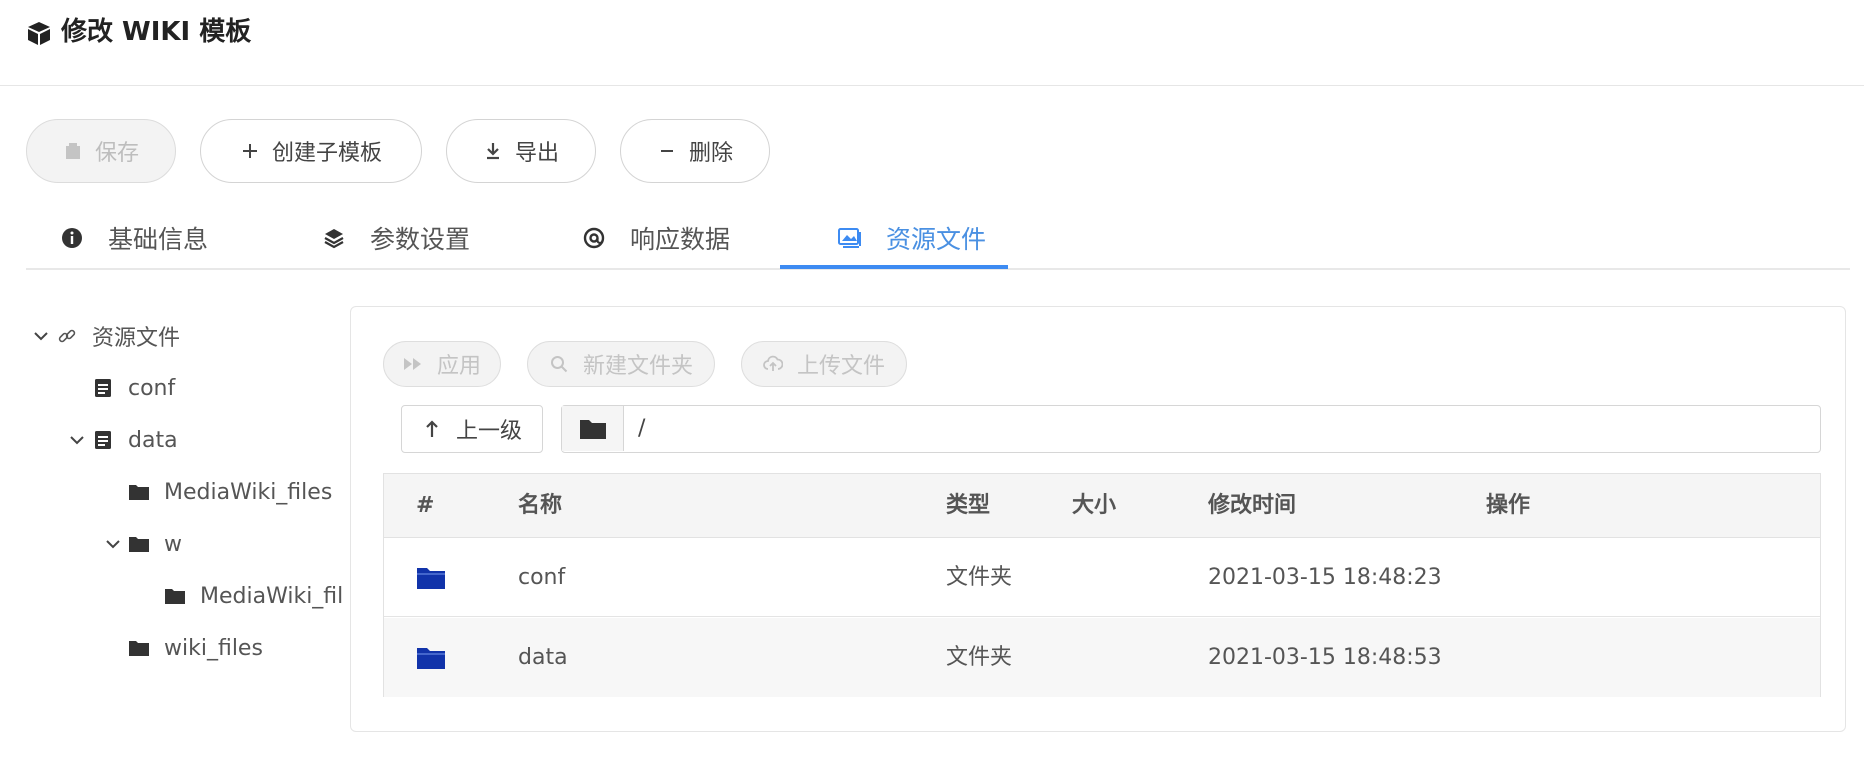 The height and width of the screenshot is (770, 1864). Describe the element at coordinates (1102, 657) in the screenshot. I see `table-row: data 文件夹 2021-03-15 18:48:53` at that location.